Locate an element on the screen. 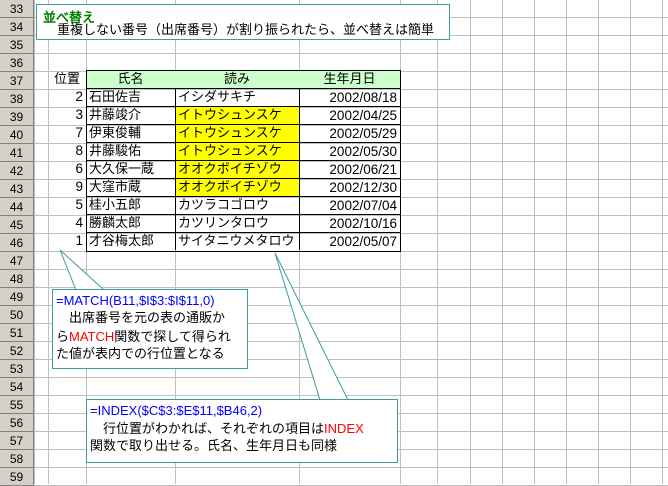  position-cell: 2 is located at coordinates (67, 97).